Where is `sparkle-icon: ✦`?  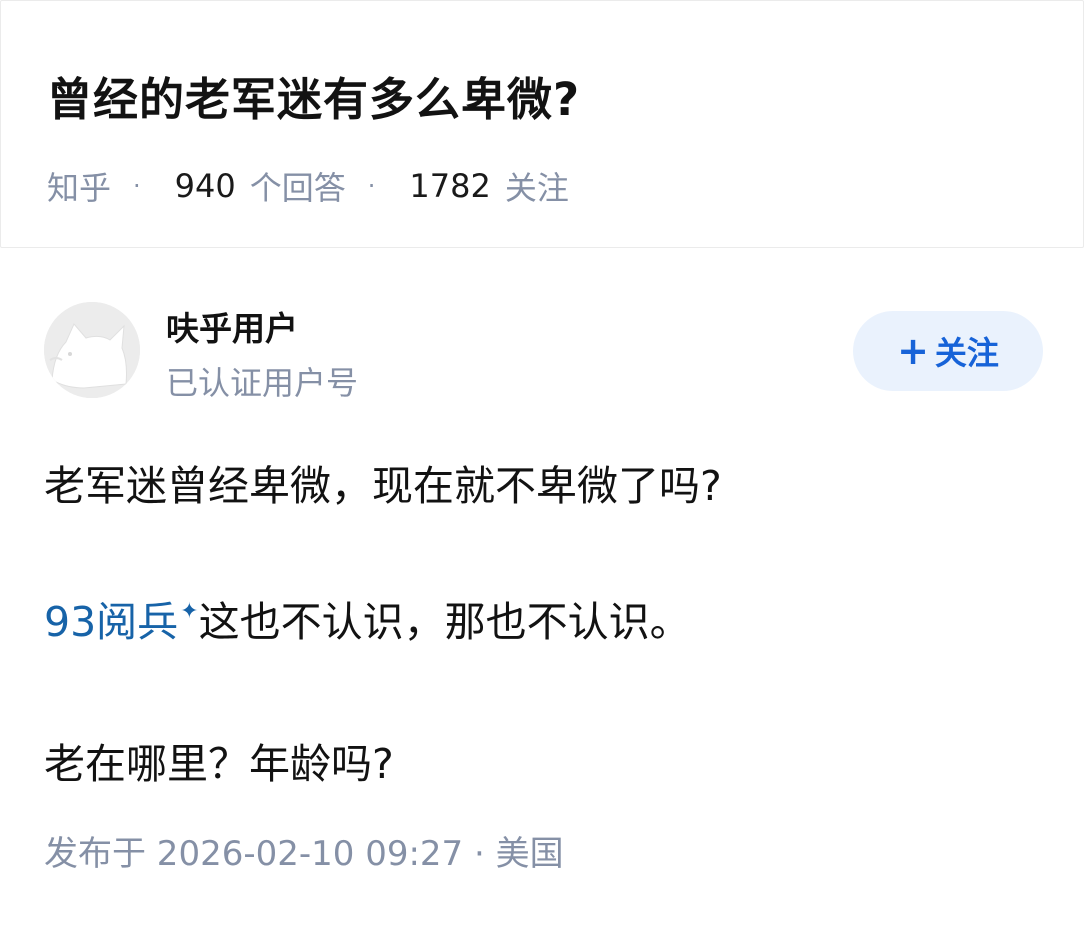 sparkle-icon: ✦ is located at coordinates (189, 611).